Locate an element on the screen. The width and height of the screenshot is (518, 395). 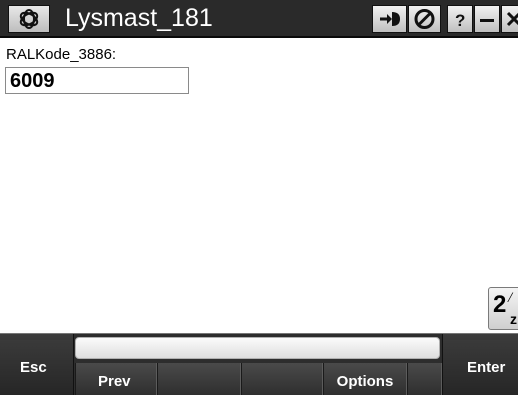
minimize-icon is located at coordinates (487, 19).